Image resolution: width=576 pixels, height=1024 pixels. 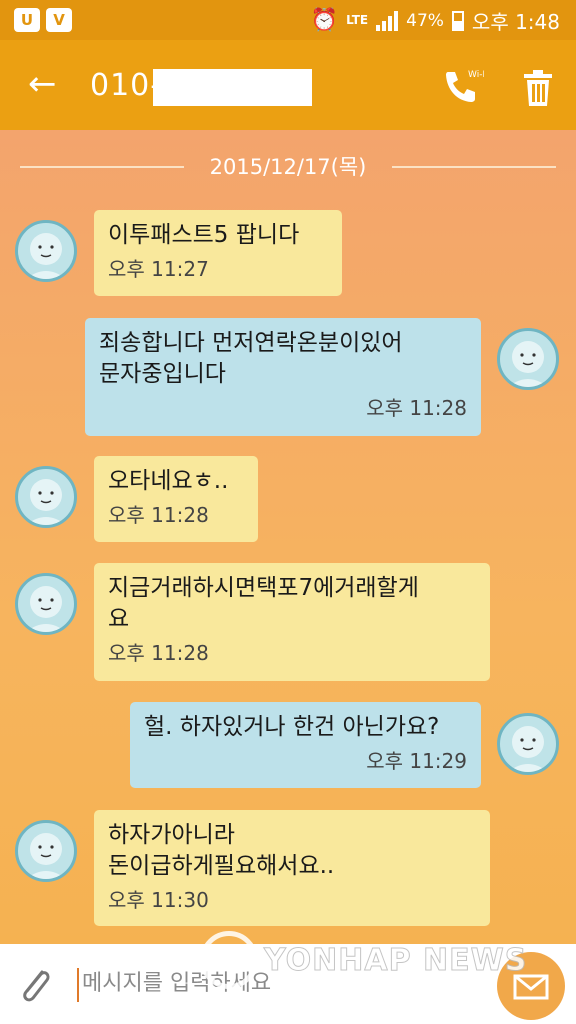 What do you see at coordinates (305, 745) in the screenshot?
I see `message-bubble-outgoing: 헐. 하자있거나 한건 아닌가요? 오후 11:29` at bounding box center [305, 745].